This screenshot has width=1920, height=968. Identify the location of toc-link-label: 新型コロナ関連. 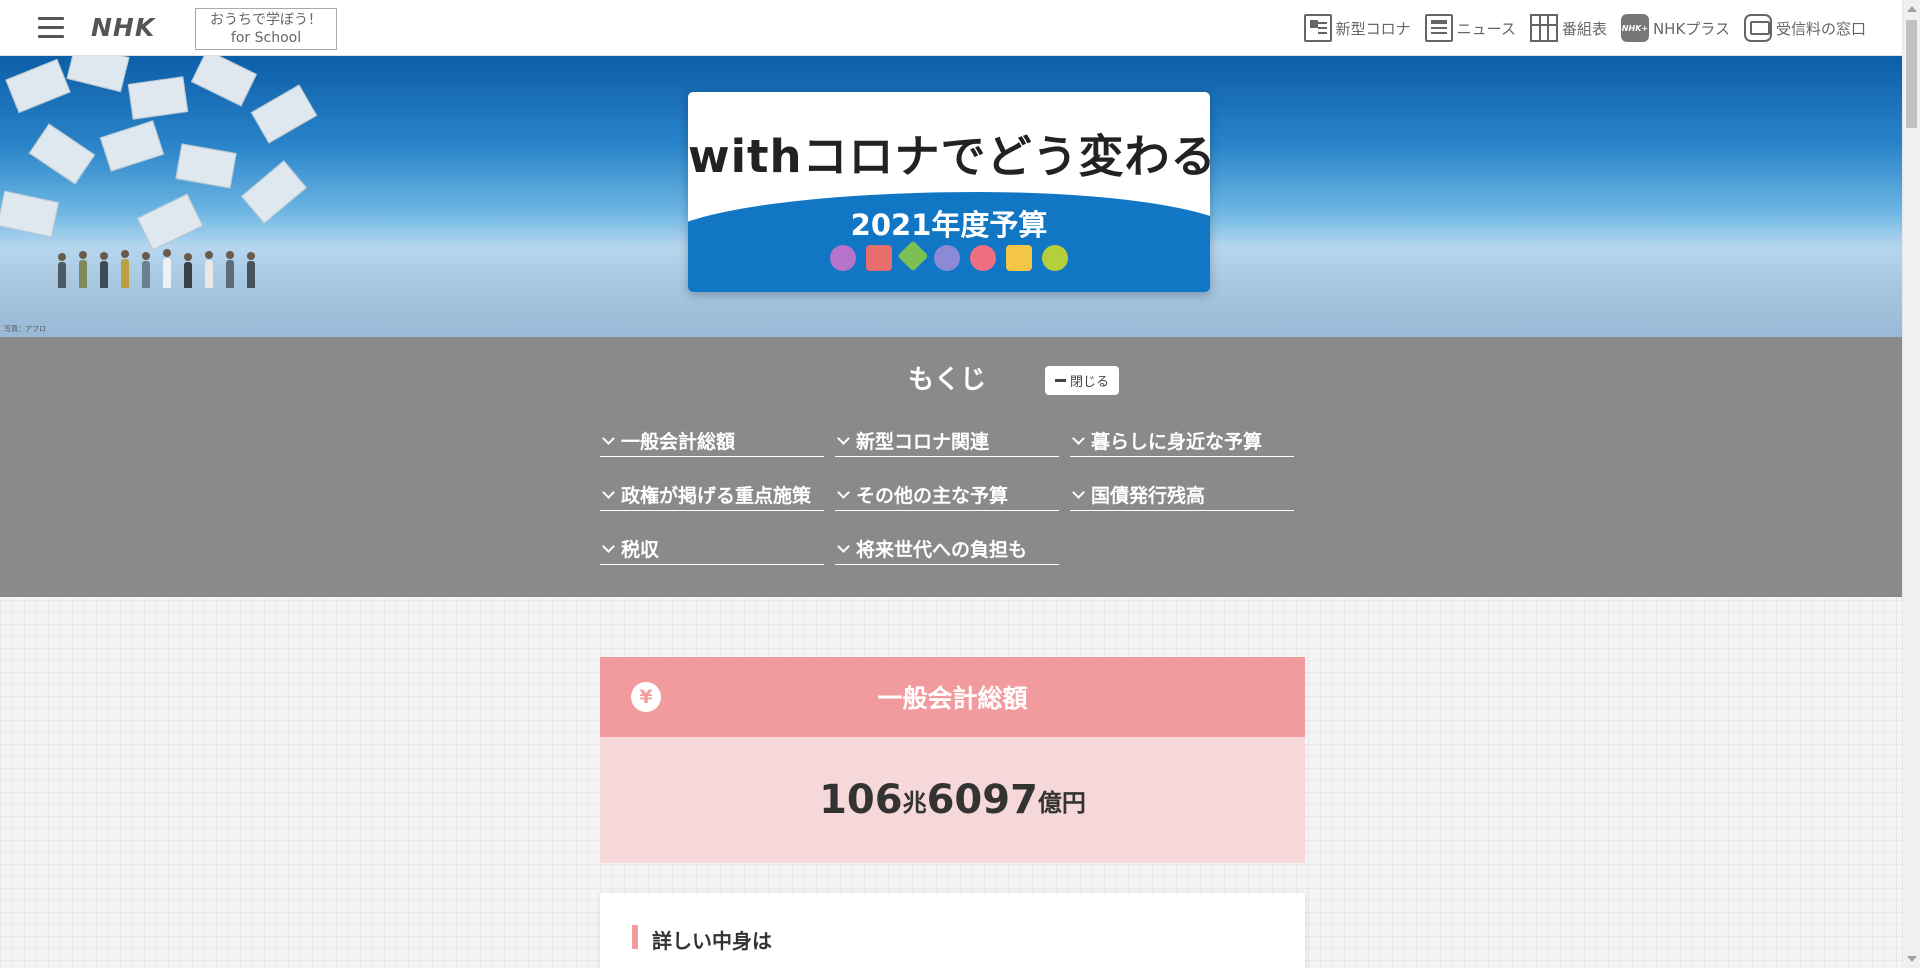
(923, 442).